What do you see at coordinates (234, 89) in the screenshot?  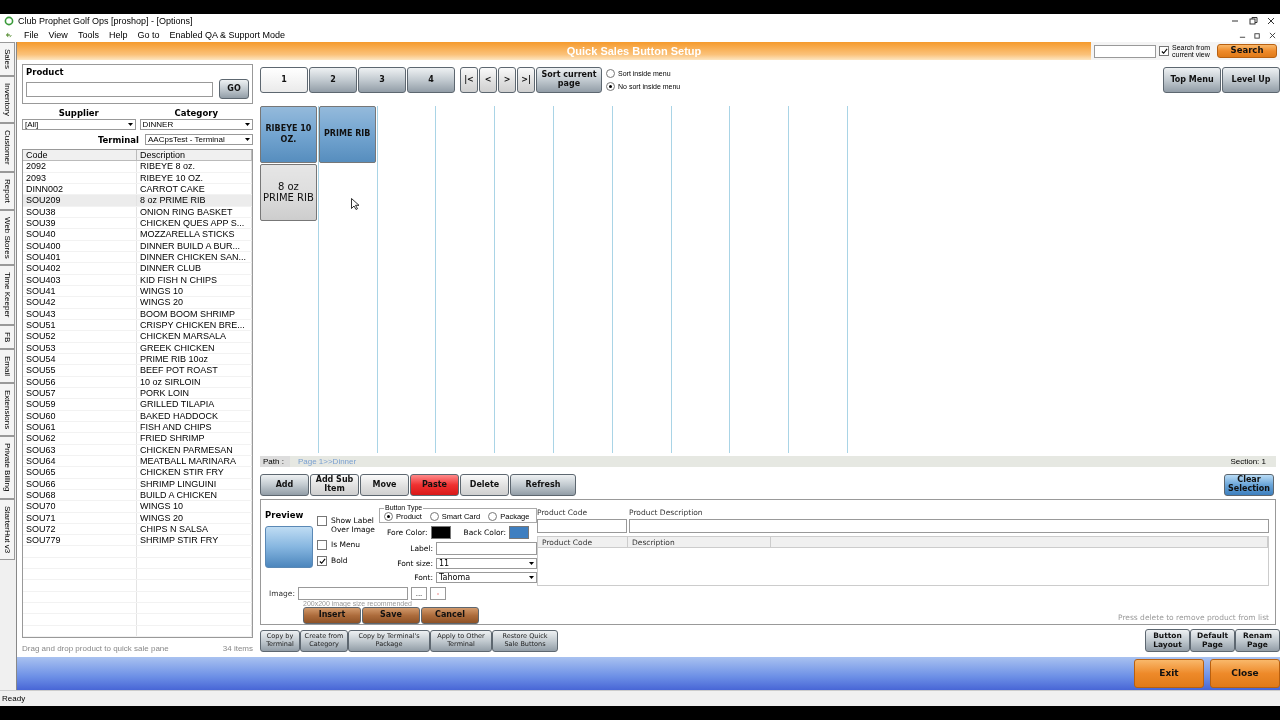 I see `go-button: GO` at bounding box center [234, 89].